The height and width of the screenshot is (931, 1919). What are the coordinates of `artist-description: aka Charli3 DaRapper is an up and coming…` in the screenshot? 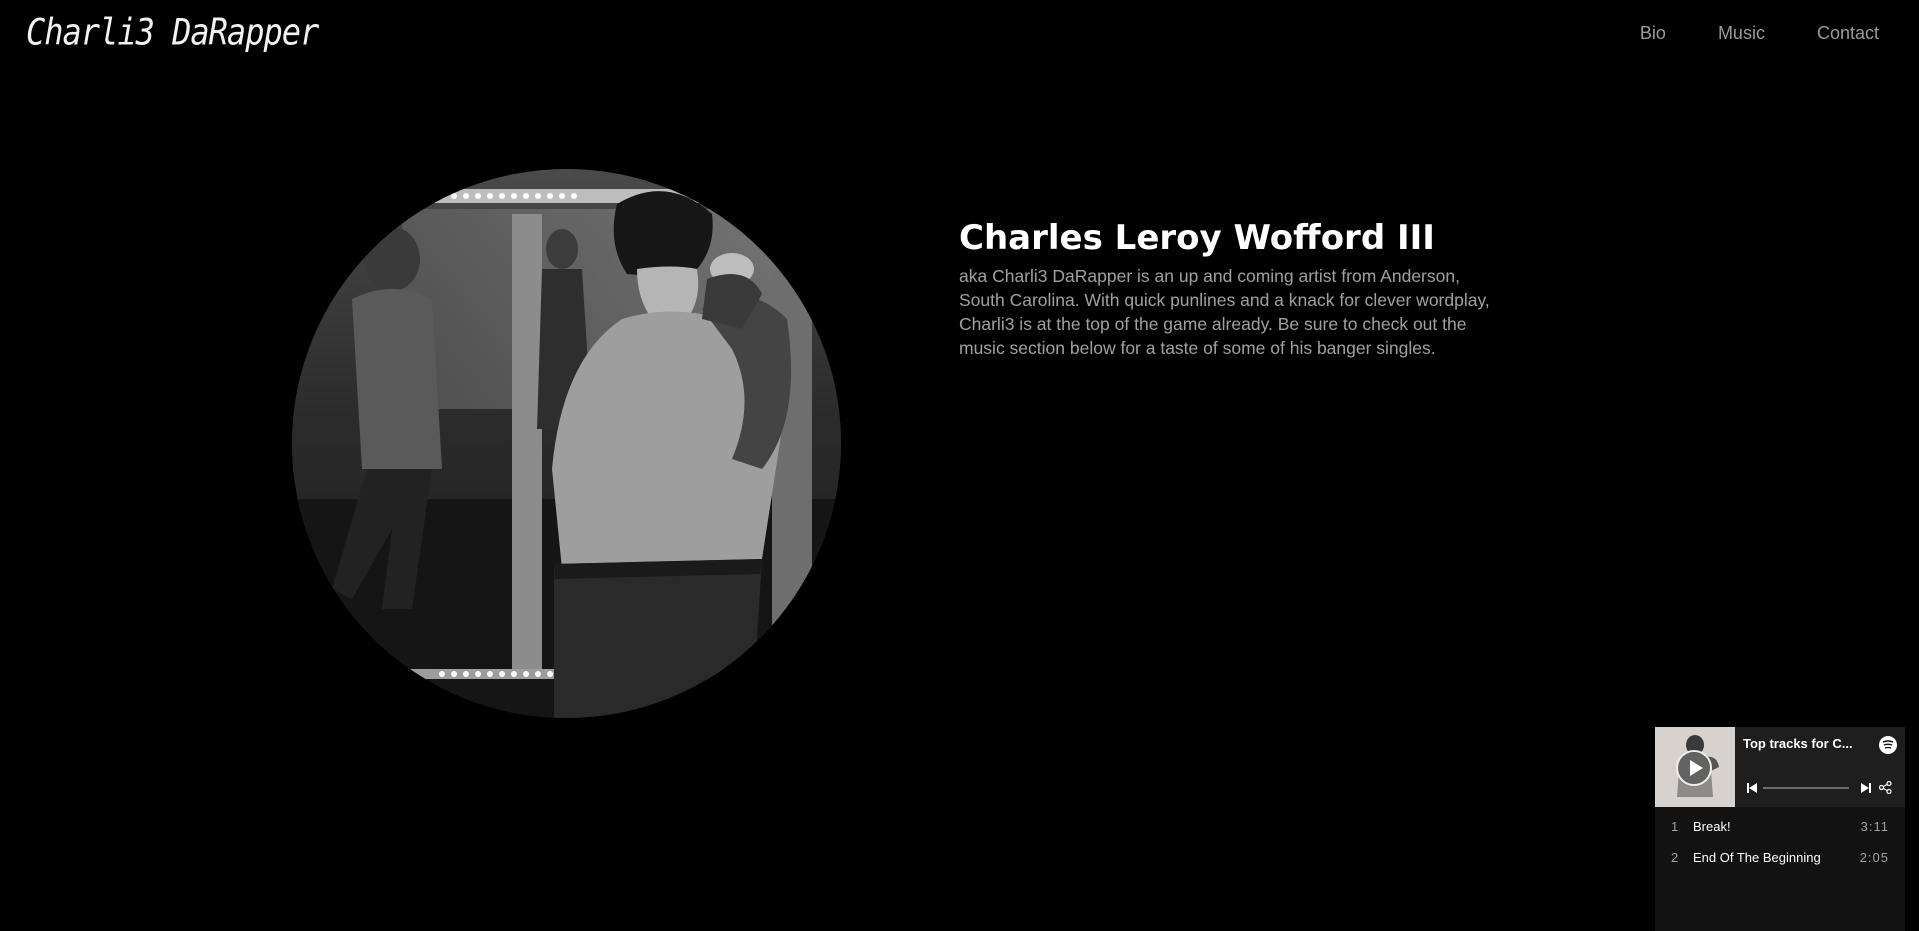 It's located at (1224, 312).